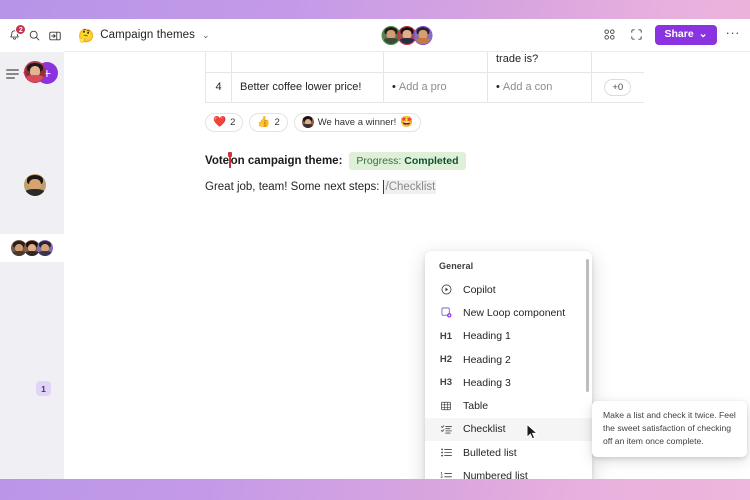 This screenshot has width=750, height=500. Describe the element at coordinates (476, 406) in the screenshot. I see `menu-item-label: Table` at that location.